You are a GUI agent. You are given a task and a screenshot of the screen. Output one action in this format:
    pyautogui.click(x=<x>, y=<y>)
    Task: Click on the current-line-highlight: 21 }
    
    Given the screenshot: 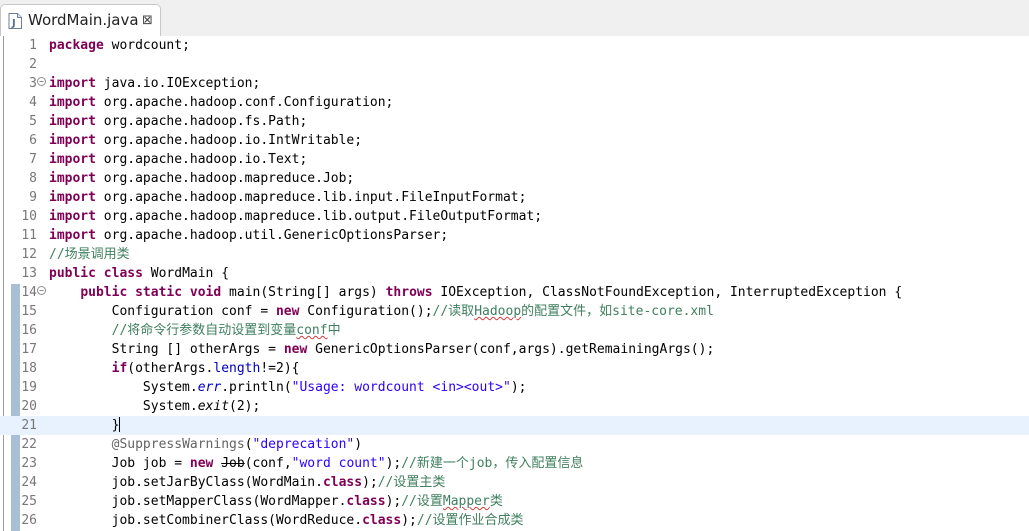 What is the action you would take?
    pyautogui.click(x=514, y=425)
    